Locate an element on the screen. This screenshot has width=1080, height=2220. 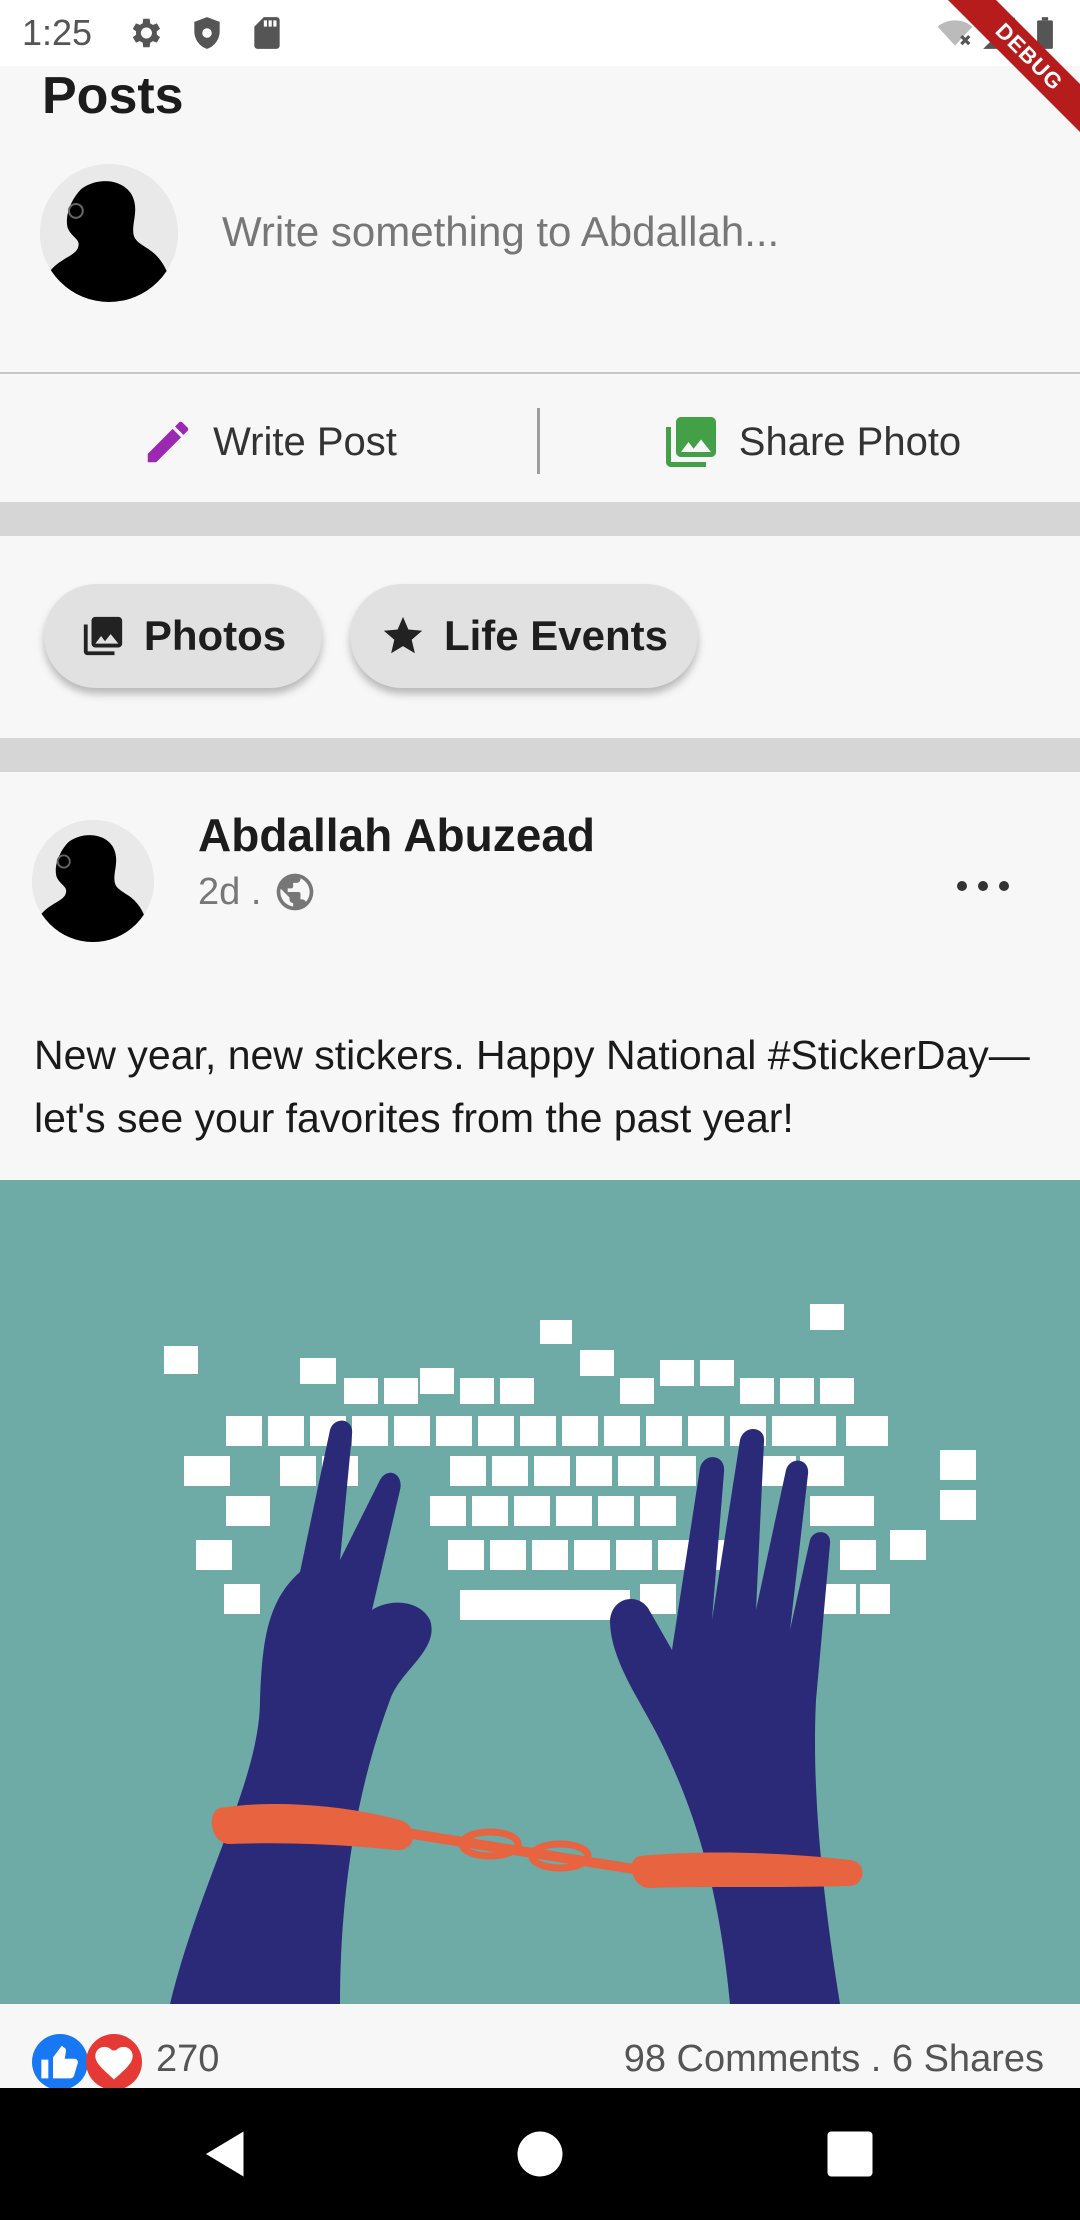
gear-icon is located at coordinates (145, 33).